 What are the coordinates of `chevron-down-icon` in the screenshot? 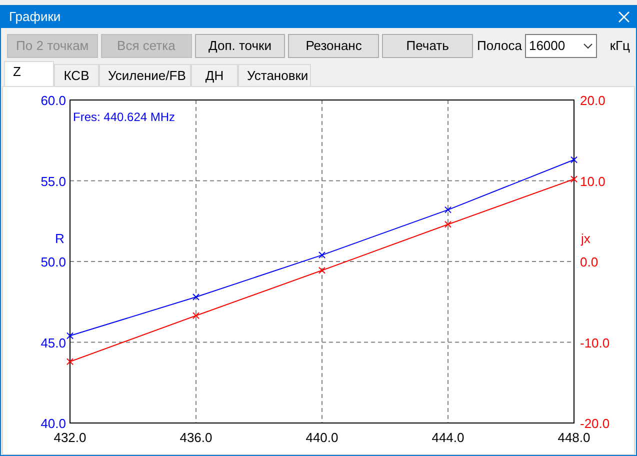 It's located at (587, 45).